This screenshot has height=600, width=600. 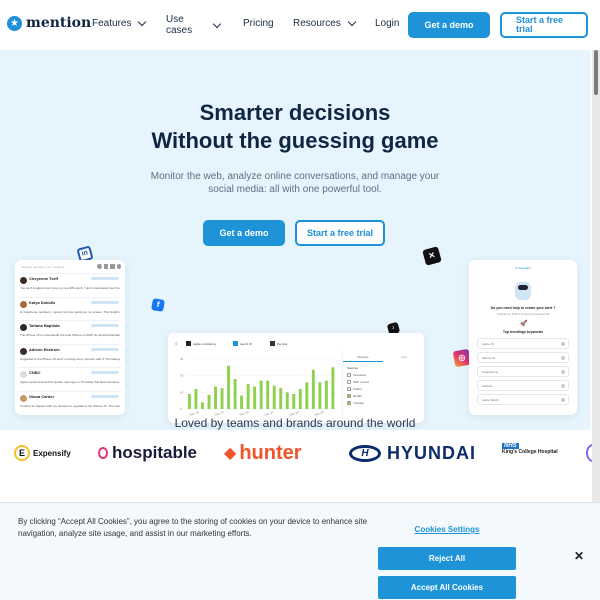 What do you see at coordinates (355, 403) in the screenshot?
I see `source-checkbox: Youtube` at bounding box center [355, 403].